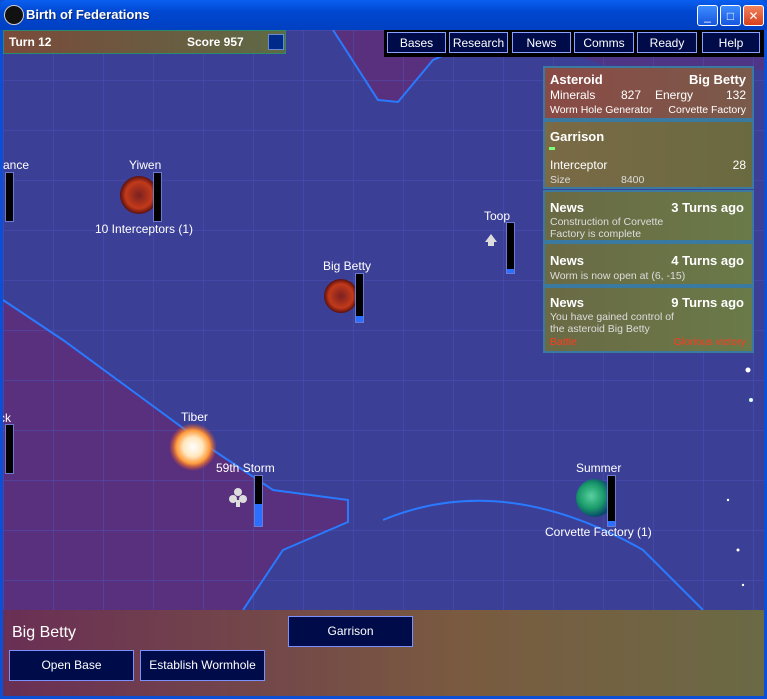  I want to click on minerals-label: Minerals, so click(573, 95).